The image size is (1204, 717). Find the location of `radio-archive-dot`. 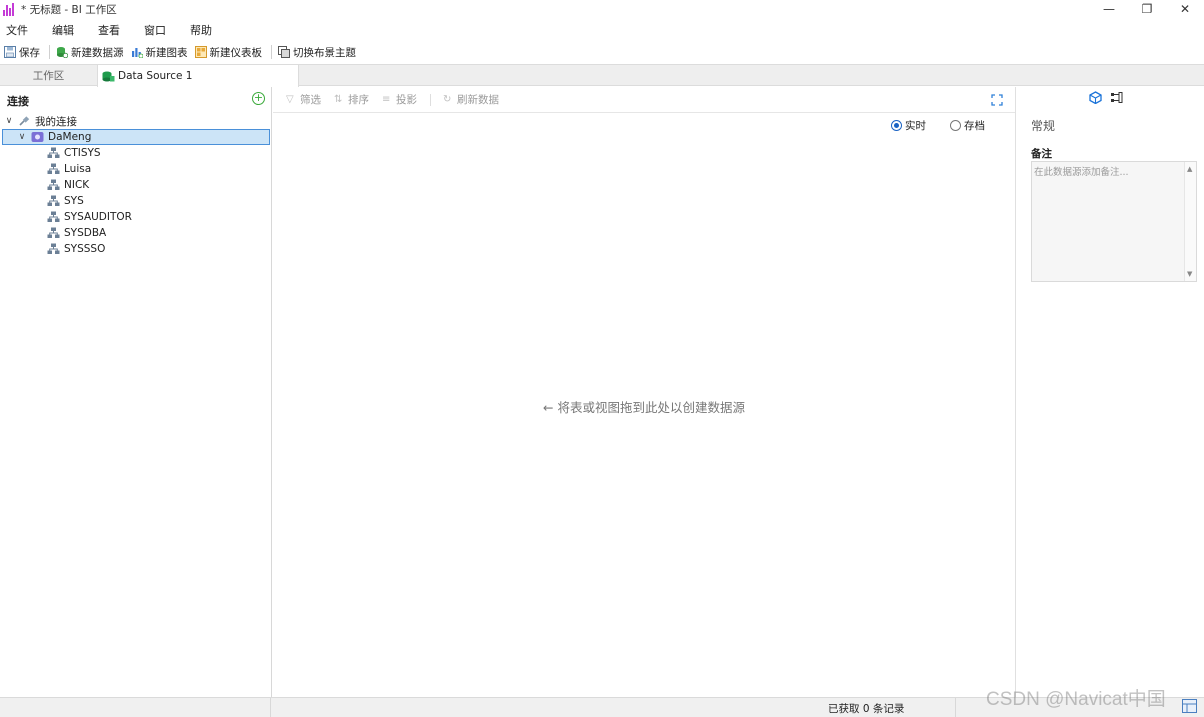

radio-archive-dot is located at coordinates (955, 125).